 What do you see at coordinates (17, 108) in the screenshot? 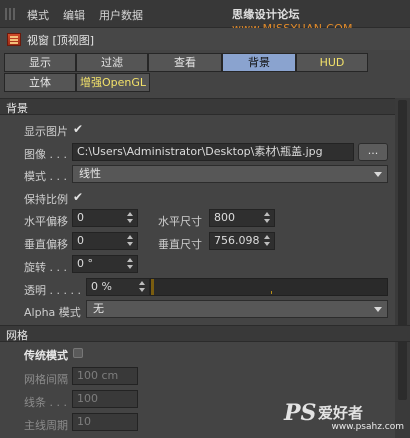
I see `section-background-label: 背景` at bounding box center [17, 108].